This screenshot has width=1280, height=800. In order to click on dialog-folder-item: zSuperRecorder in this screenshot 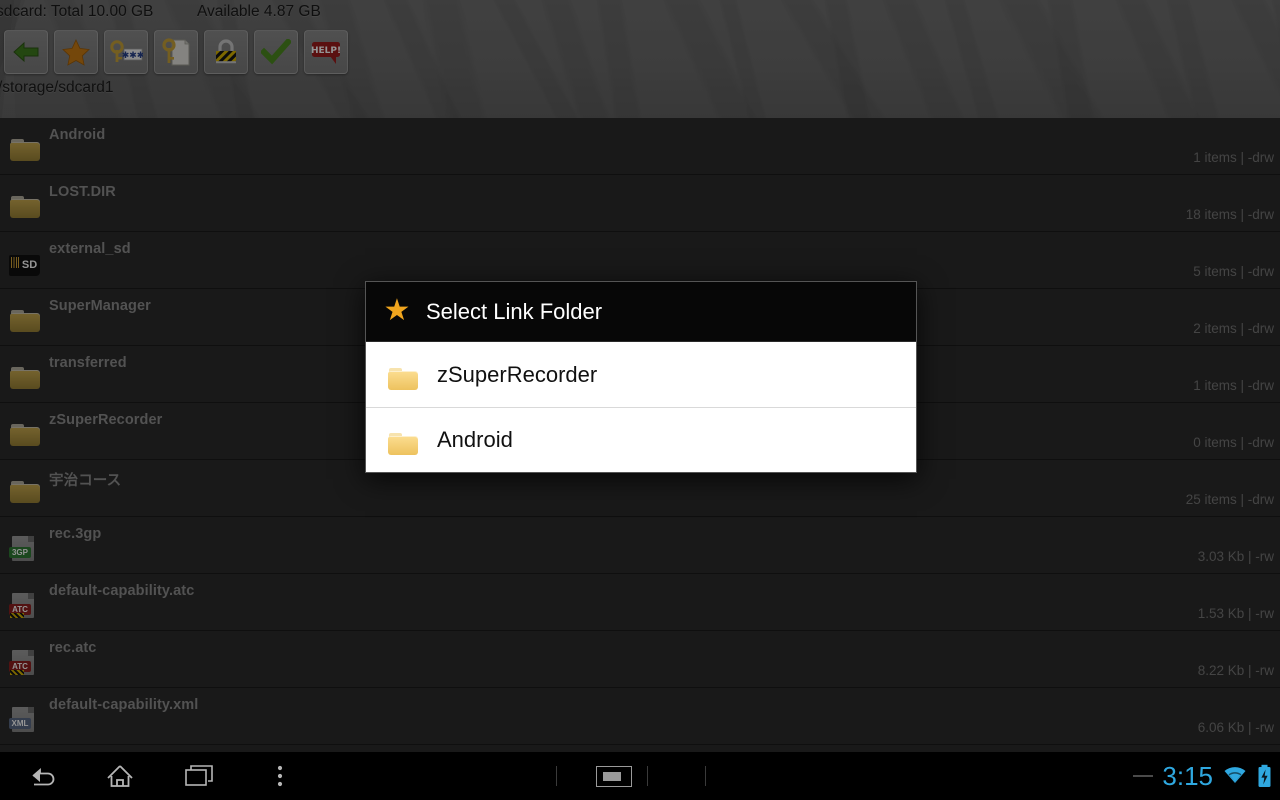, I will do `click(641, 374)`.